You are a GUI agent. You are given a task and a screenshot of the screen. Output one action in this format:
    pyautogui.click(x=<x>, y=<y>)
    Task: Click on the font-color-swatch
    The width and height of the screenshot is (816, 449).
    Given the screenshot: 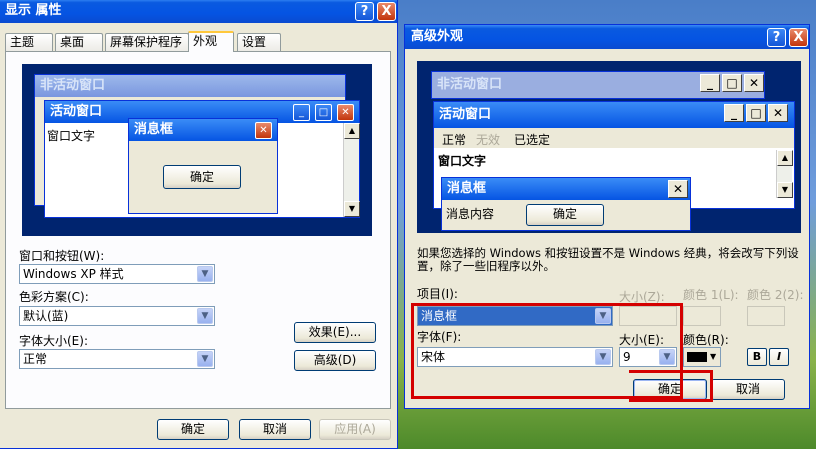 What is the action you would take?
    pyautogui.click(x=697, y=357)
    